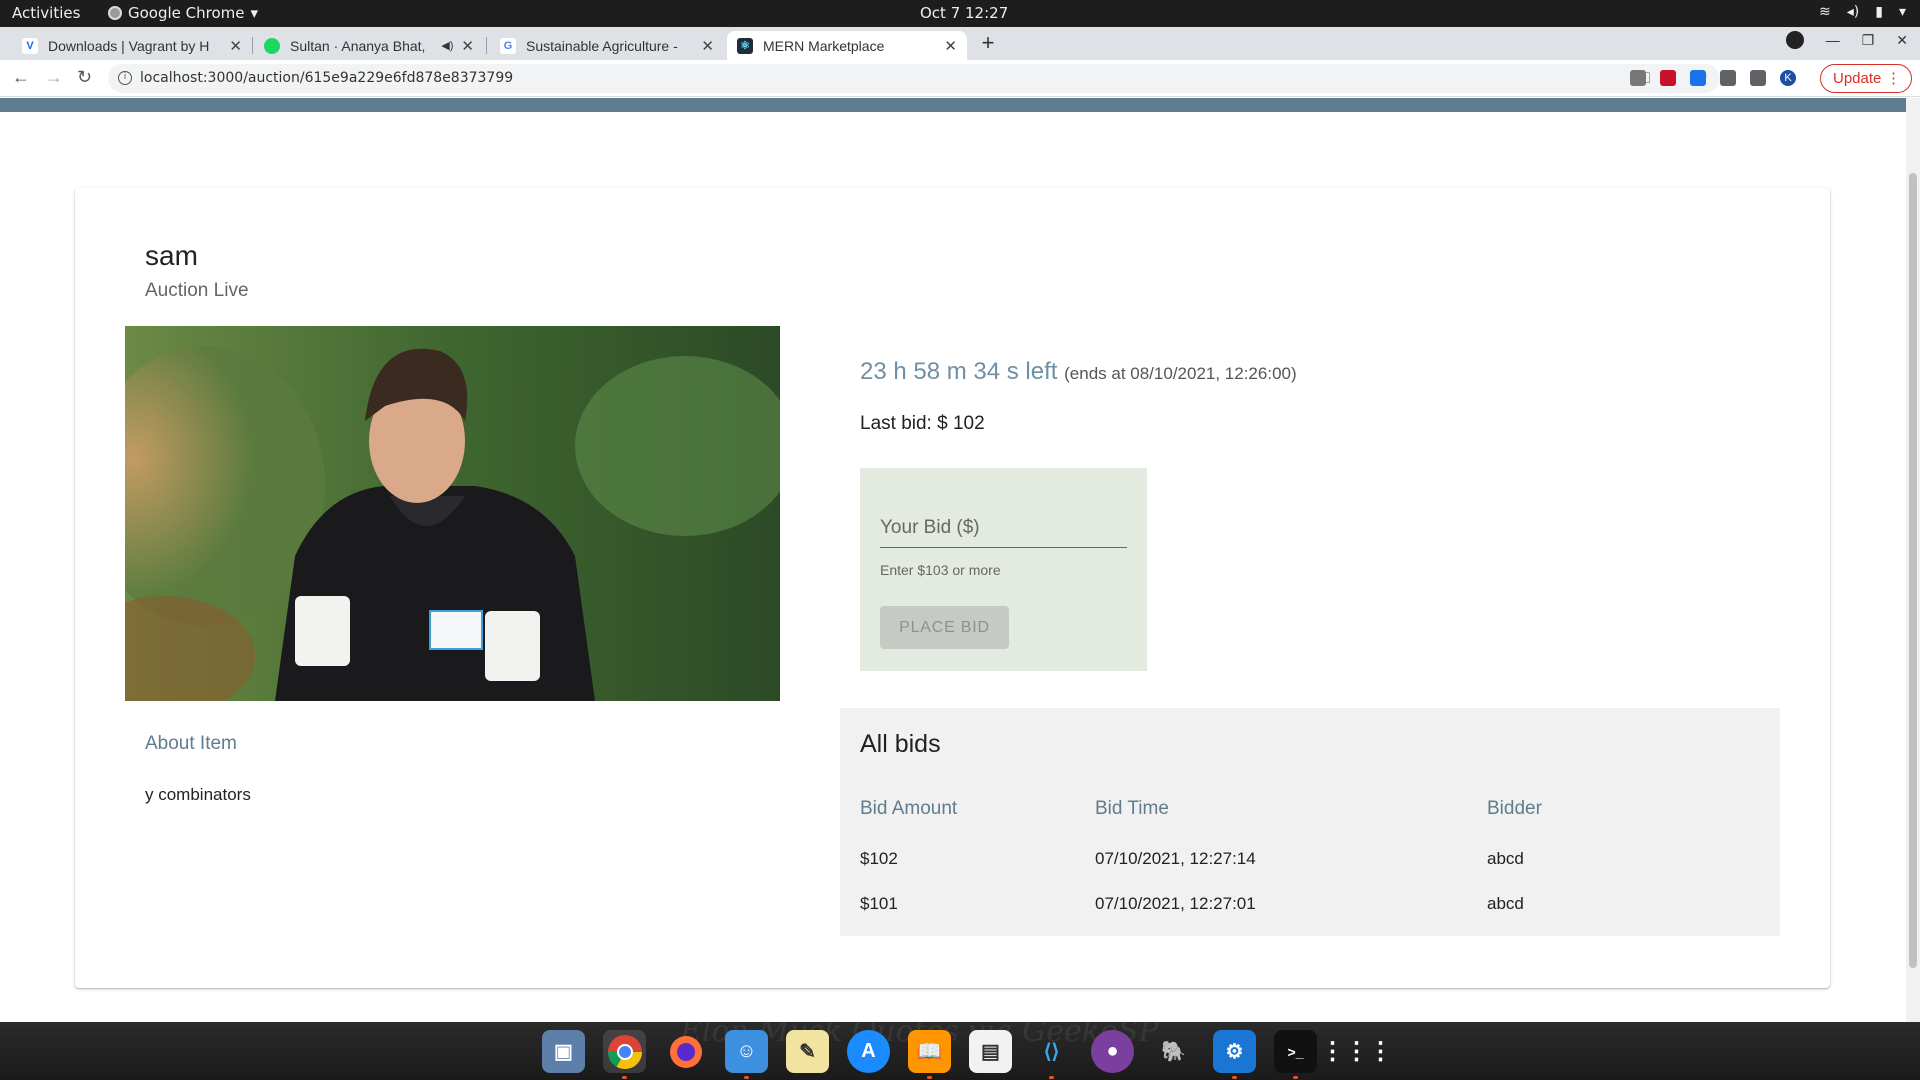  I want to click on chrome-icon, so click(624, 1054).